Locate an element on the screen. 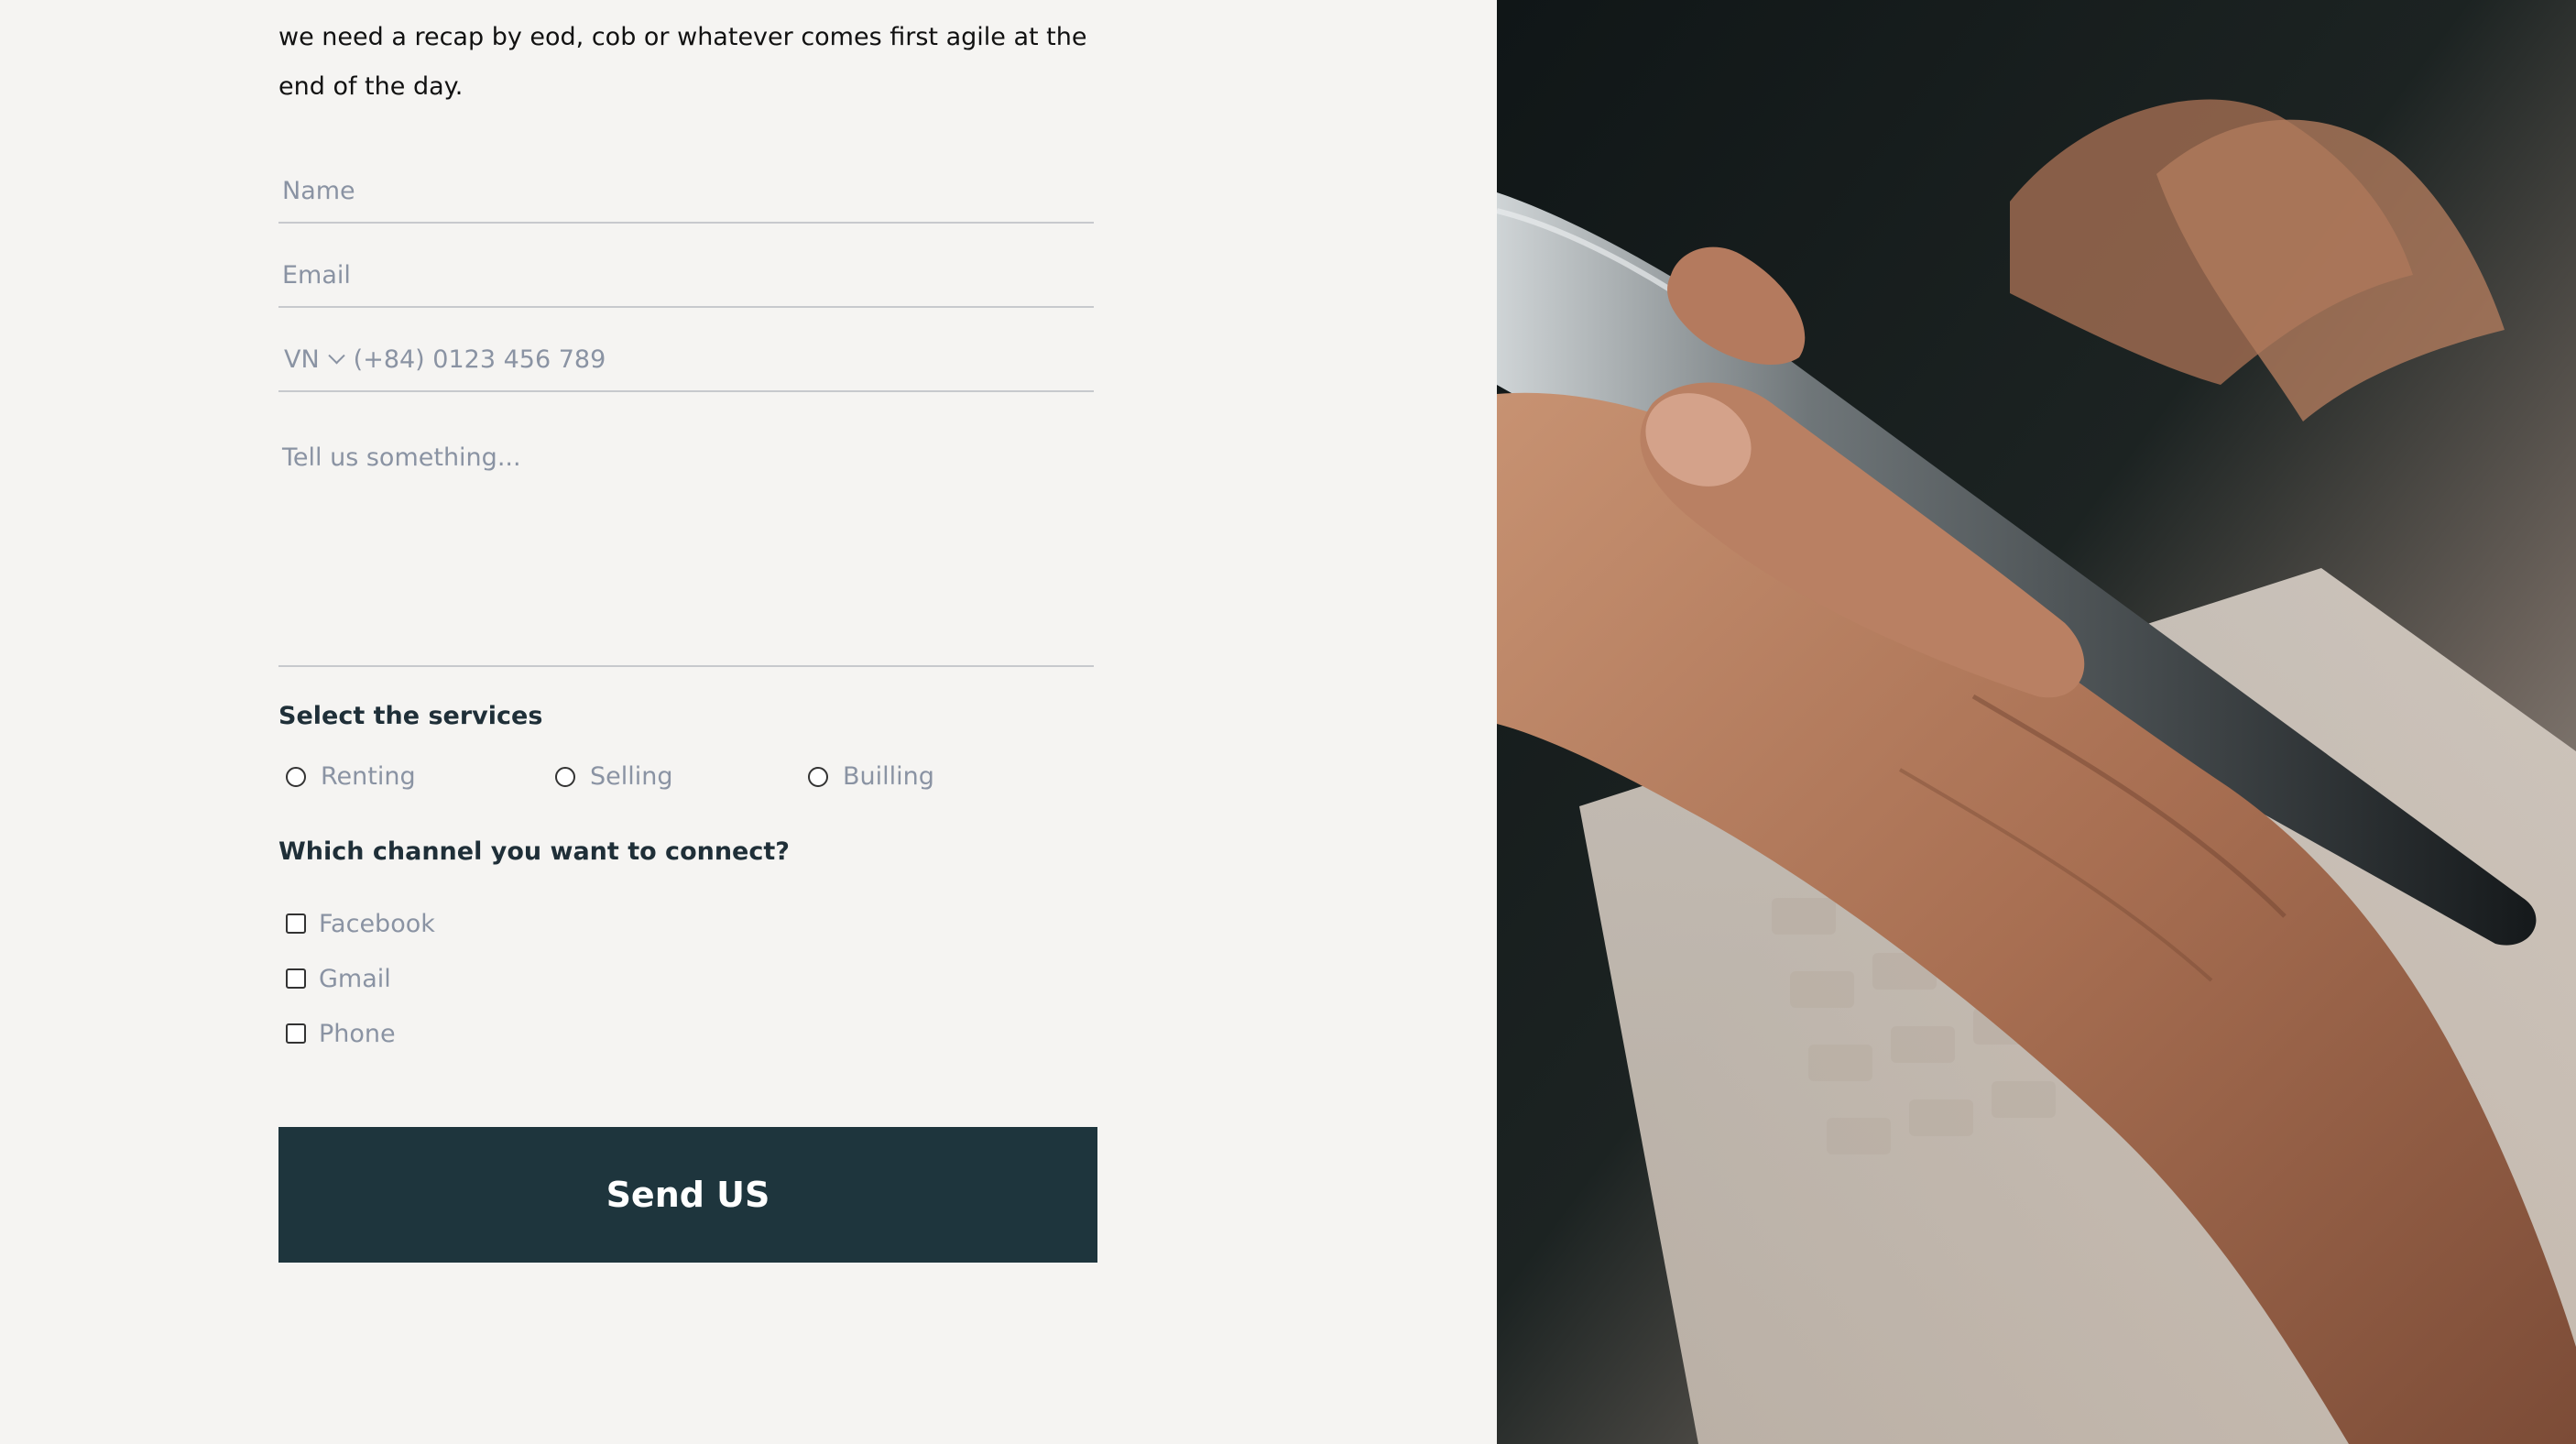 This screenshot has width=2576, height=1444. services-label: Select the services is located at coordinates (411, 716).